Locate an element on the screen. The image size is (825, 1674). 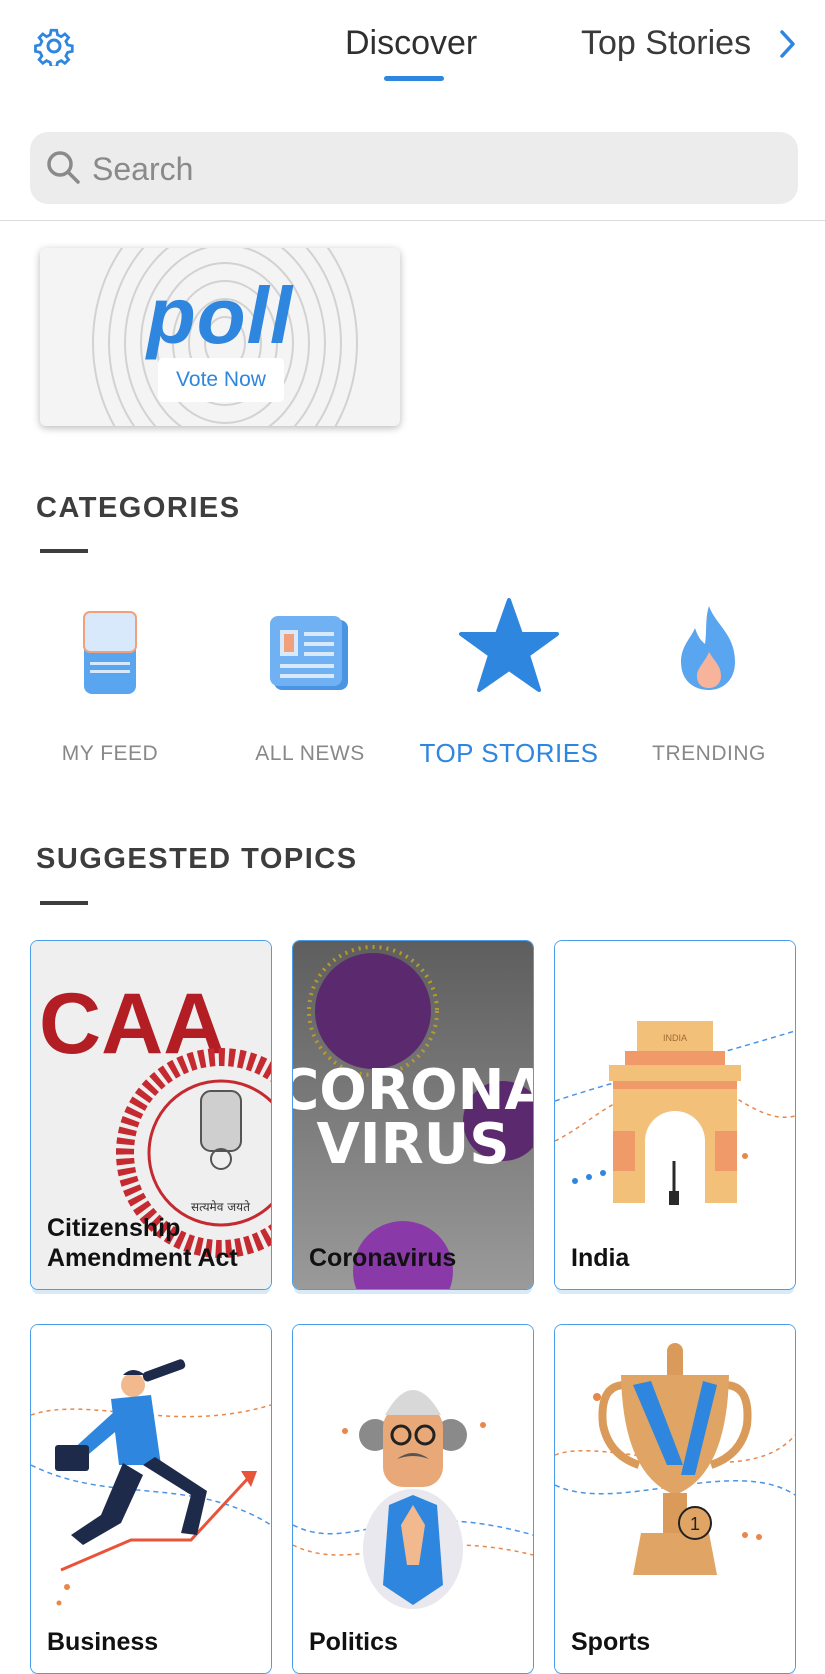
categories-heading: CATEGORIES is located at coordinates (138, 508).